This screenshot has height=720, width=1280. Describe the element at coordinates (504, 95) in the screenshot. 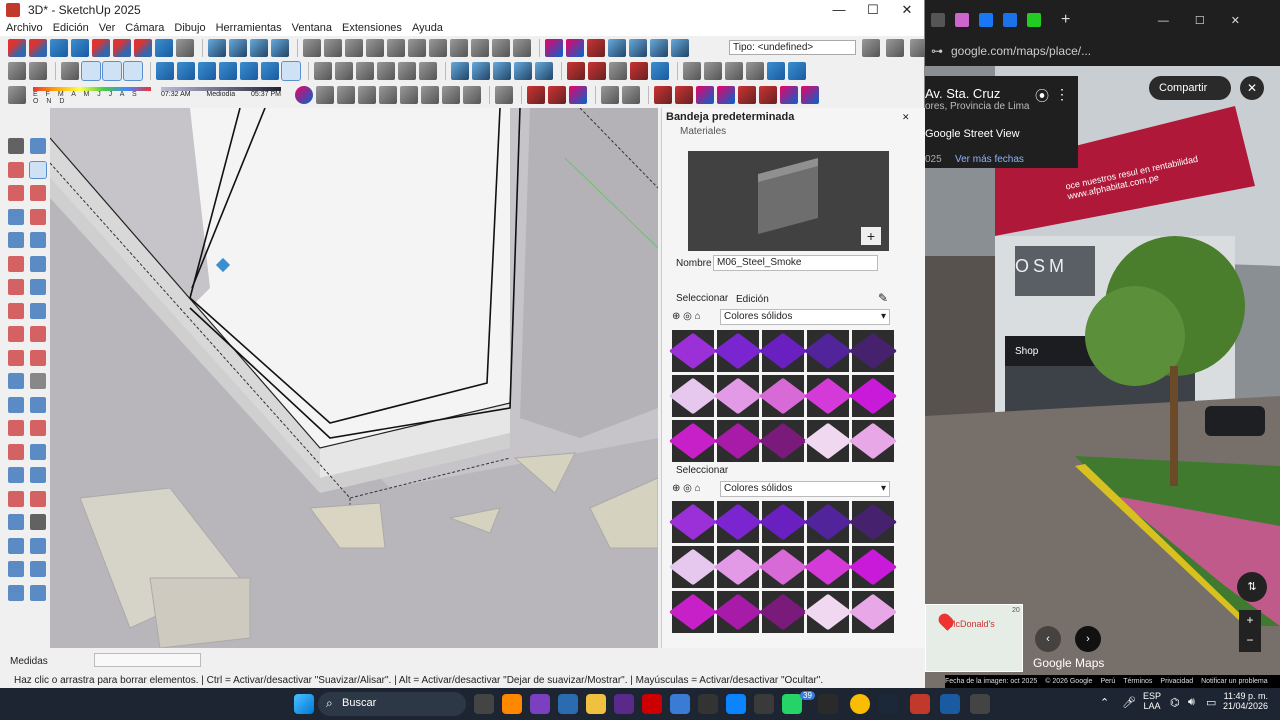

I see `arc-icon` at that location.